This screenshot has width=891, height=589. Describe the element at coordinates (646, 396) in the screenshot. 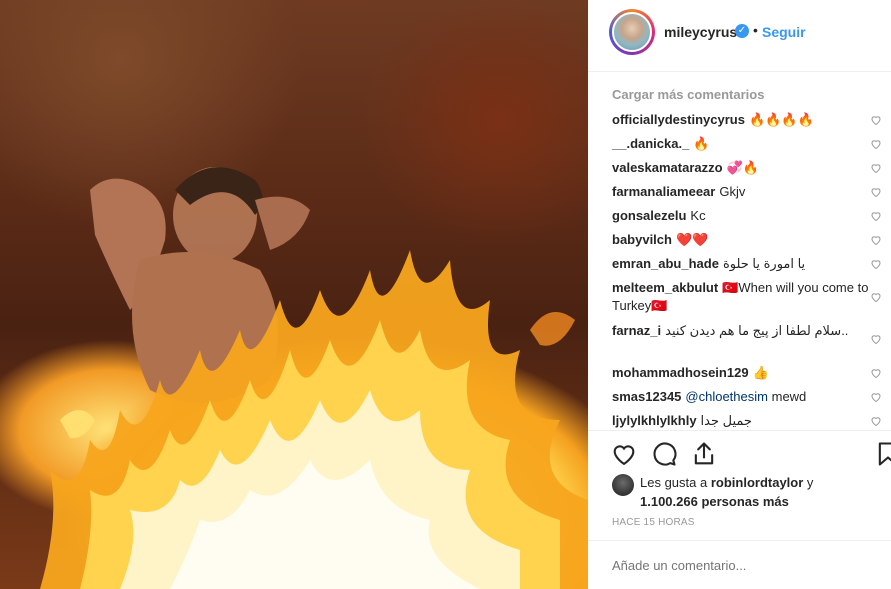

I see `comment-username: smas12345` at that location.